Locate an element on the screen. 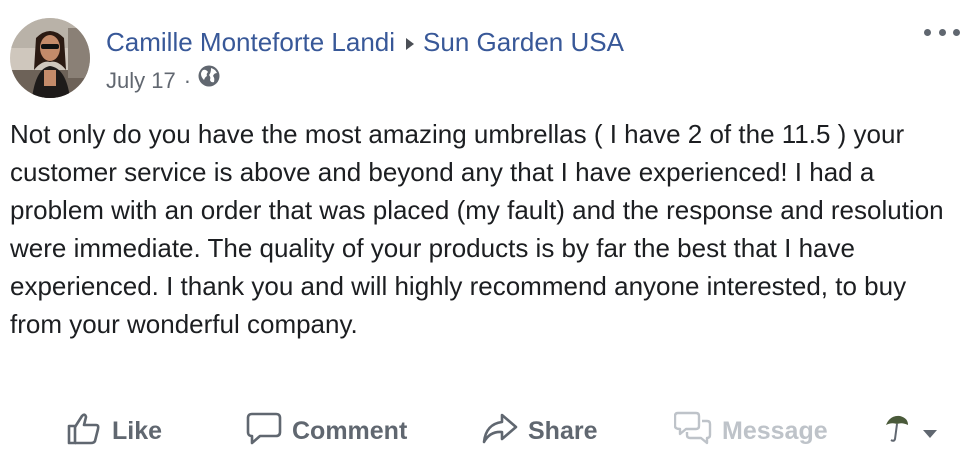 Image resolution: width=976 pixels, height=468 pixels. comment-label: Comment is located at coordinates (350, 430).